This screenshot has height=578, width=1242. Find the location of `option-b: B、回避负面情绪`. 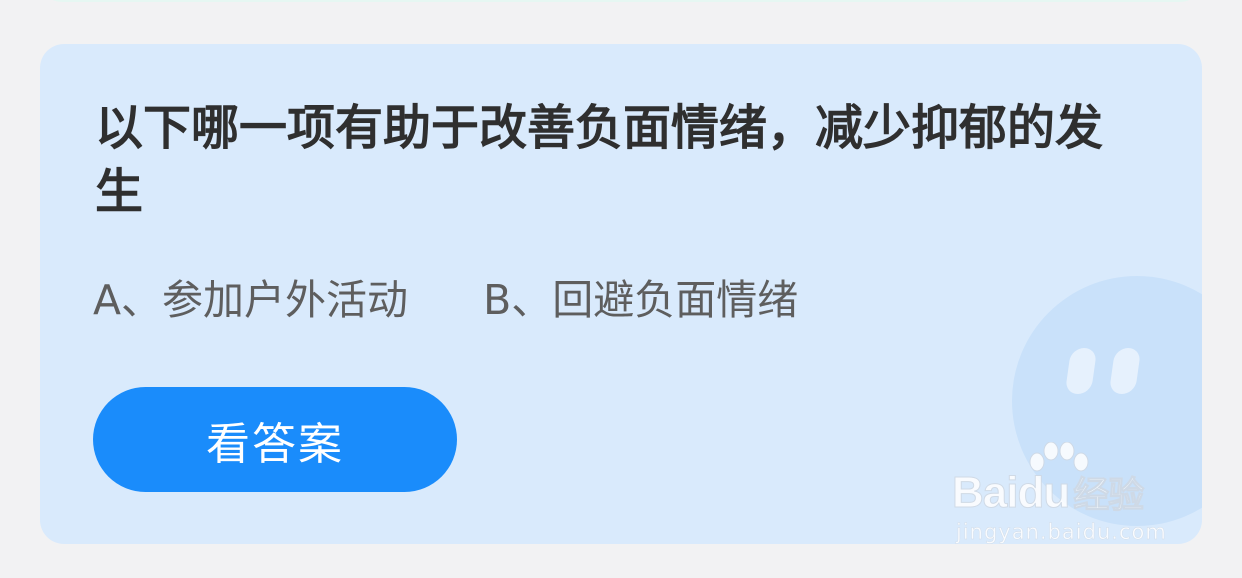

option-b: B、回避负面情绪 is located at coordinates (640, 300).